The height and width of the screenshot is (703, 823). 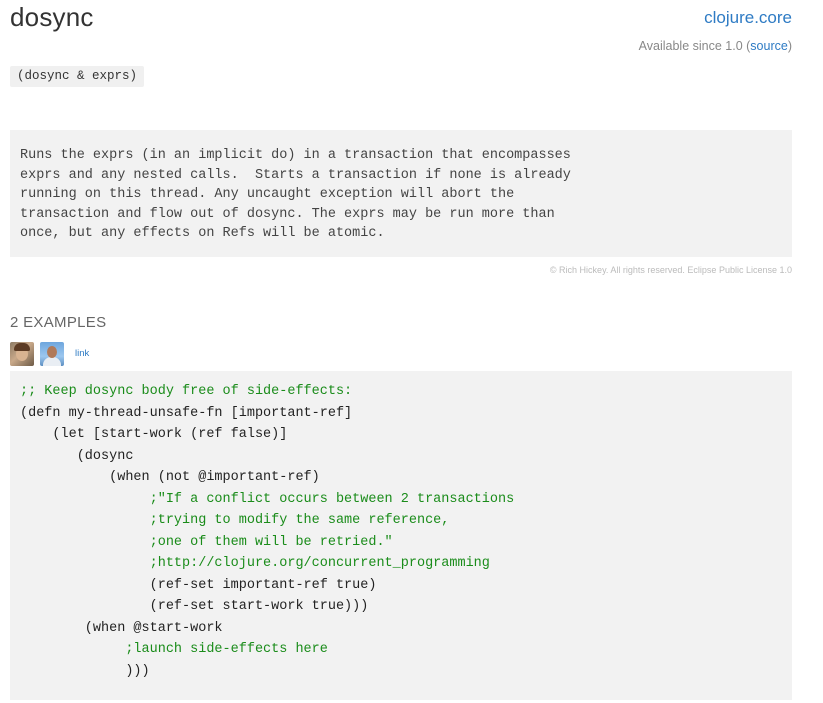 What do you see at coordinates (194, 606) in the screenshot?
I see `code-line: (ref-set start-work true)))` at bounding box center [194, 606].